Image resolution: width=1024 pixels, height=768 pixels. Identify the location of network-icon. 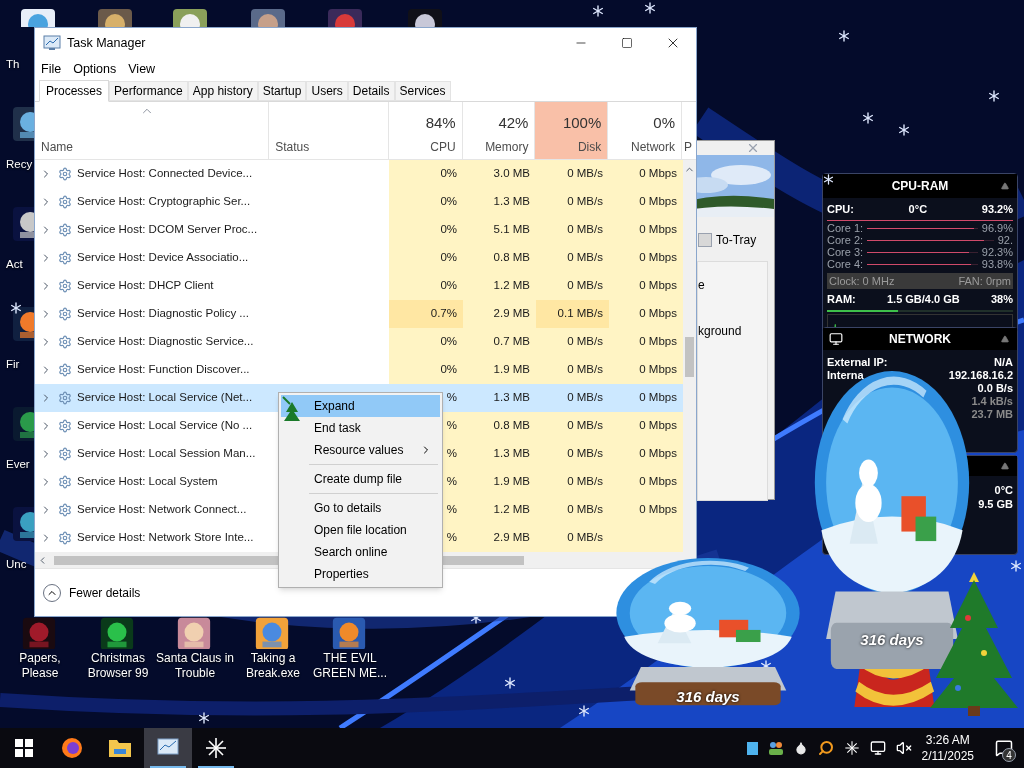
(877, 748).